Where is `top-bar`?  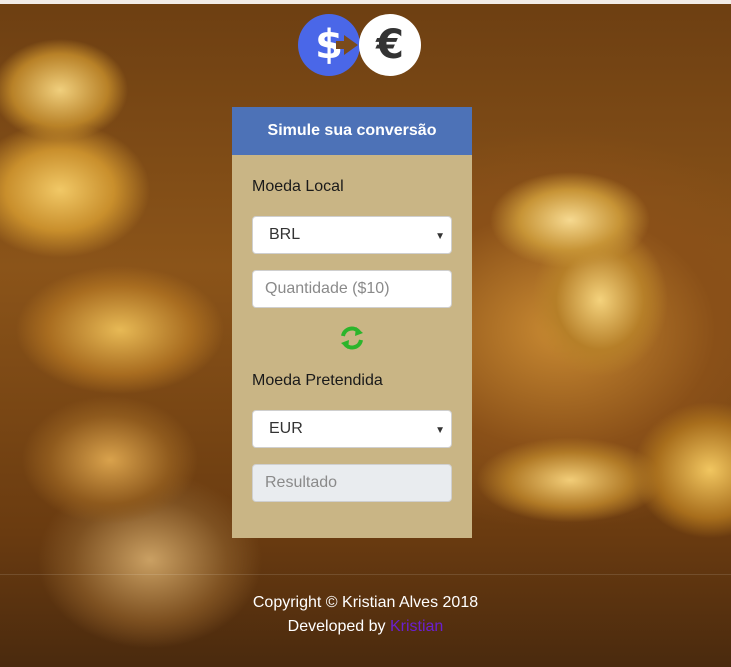
top-bar is located at coordinates (365, 2).